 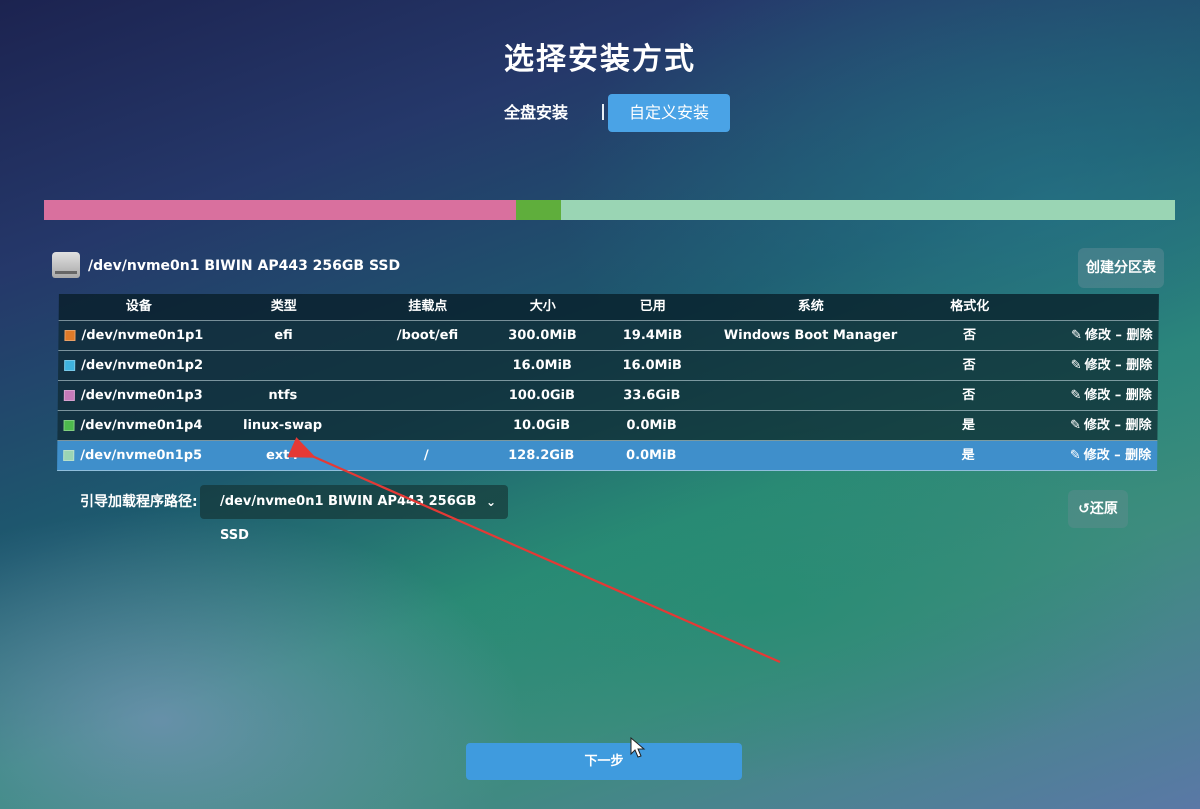 I want to click on mouse-cursor-icon, so click(x=638, y=747).